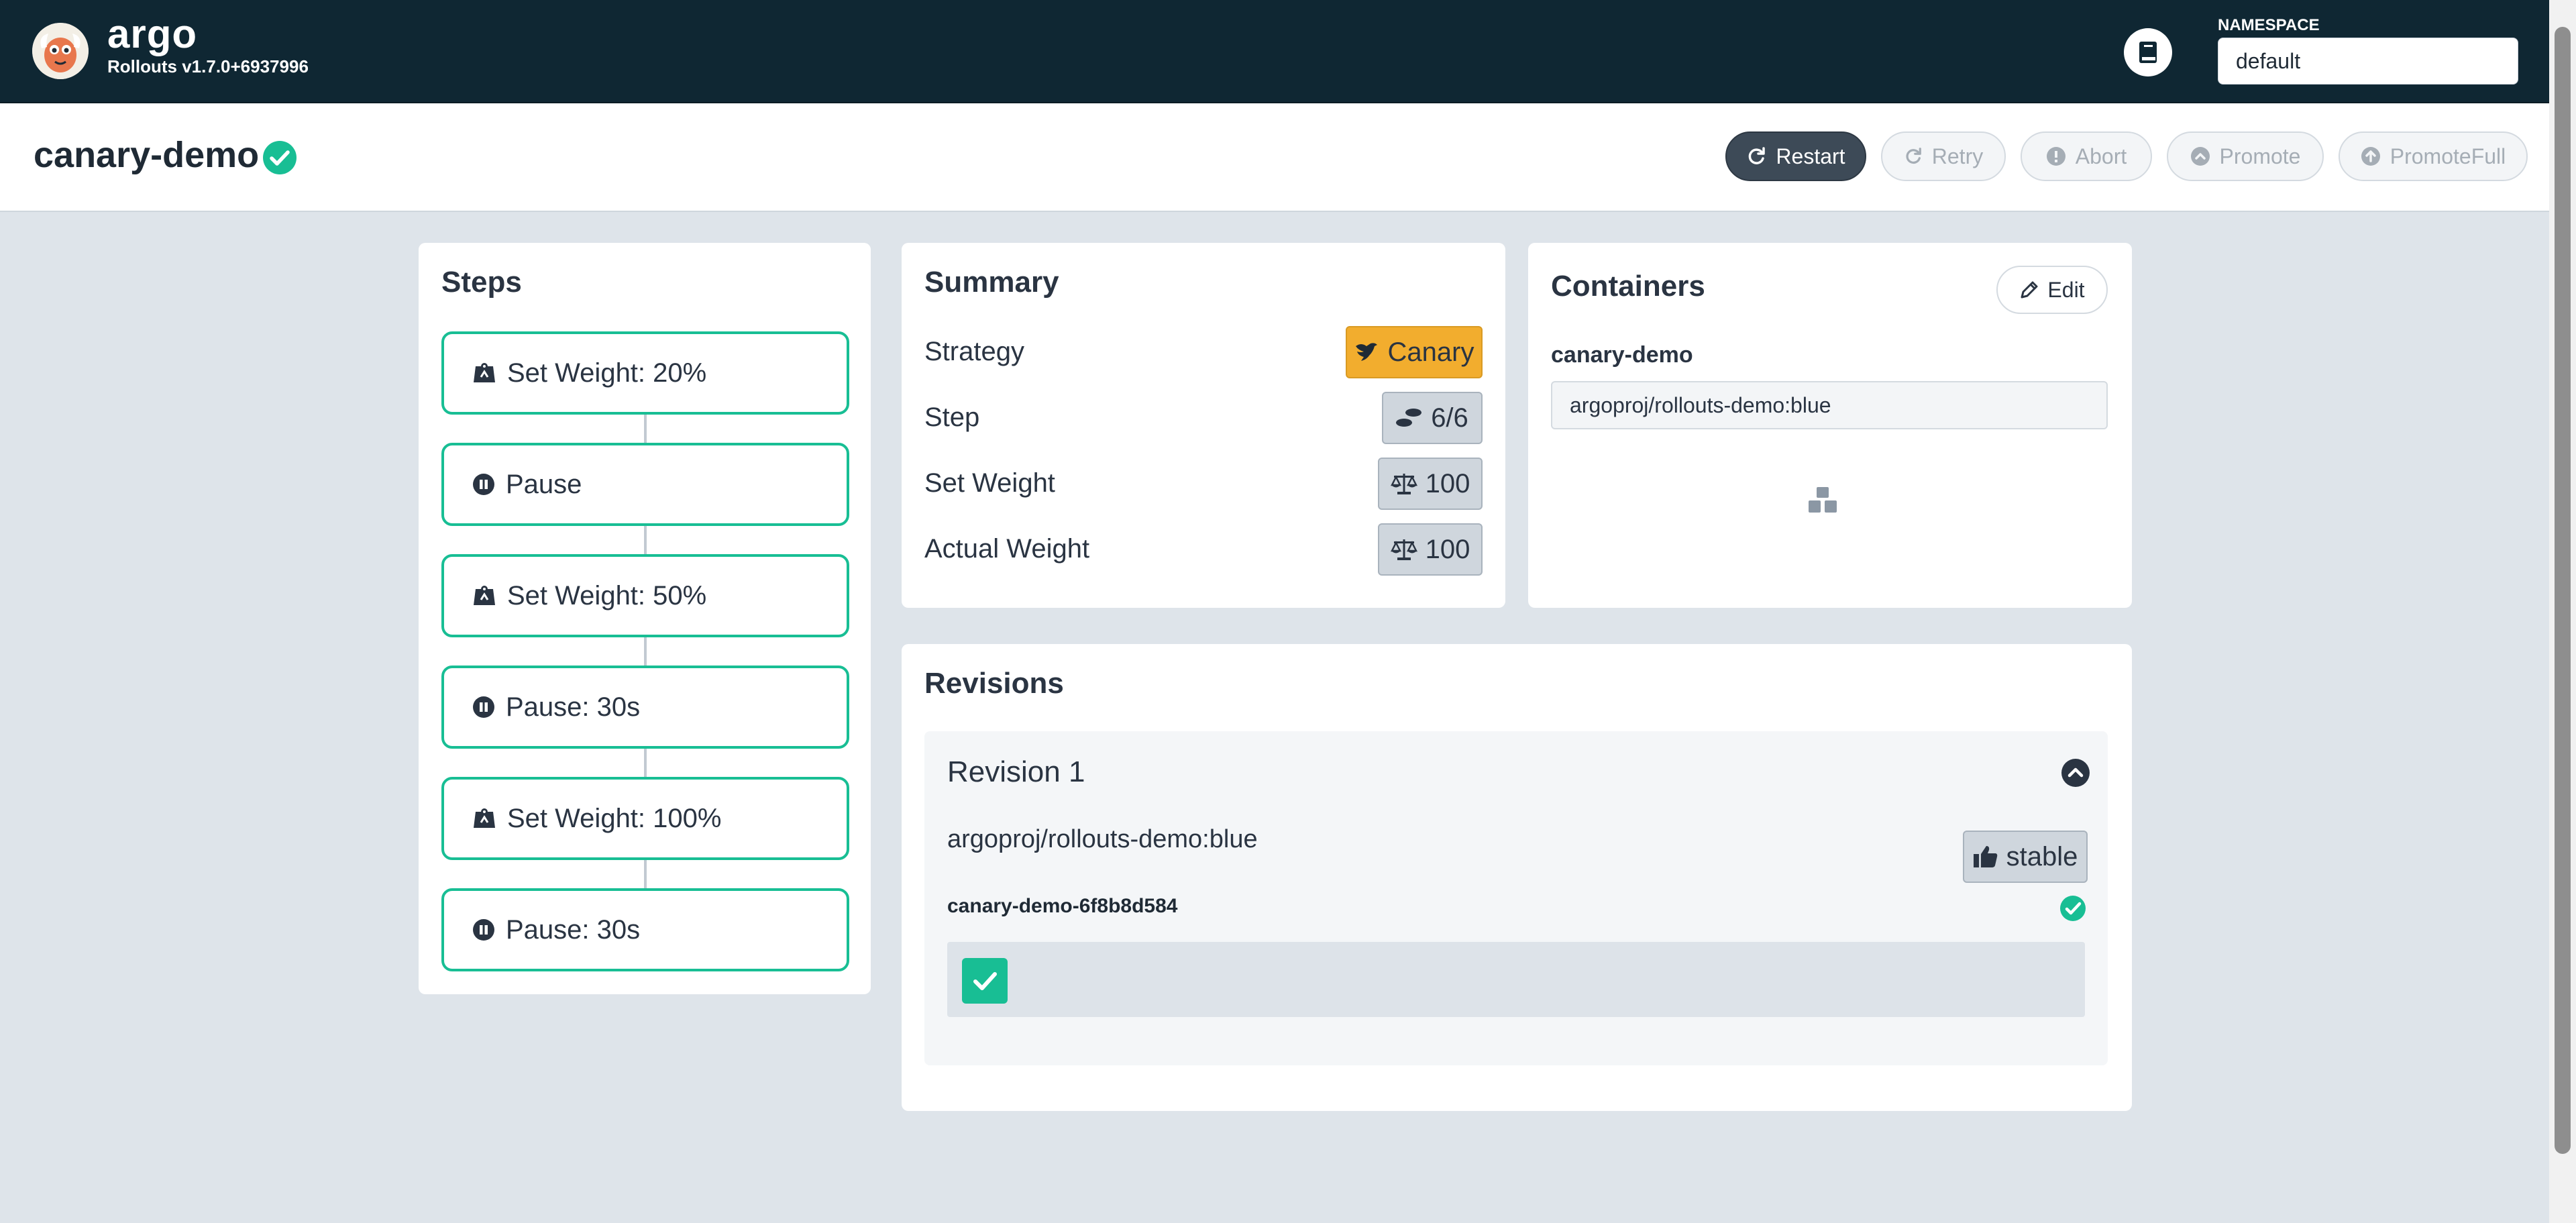 Image resolution: width=2576 pixels, height=1223 pixels. Describe the element at coordinates (2042, 856) in the screenshot. I see `stable-label: stable` at that location.